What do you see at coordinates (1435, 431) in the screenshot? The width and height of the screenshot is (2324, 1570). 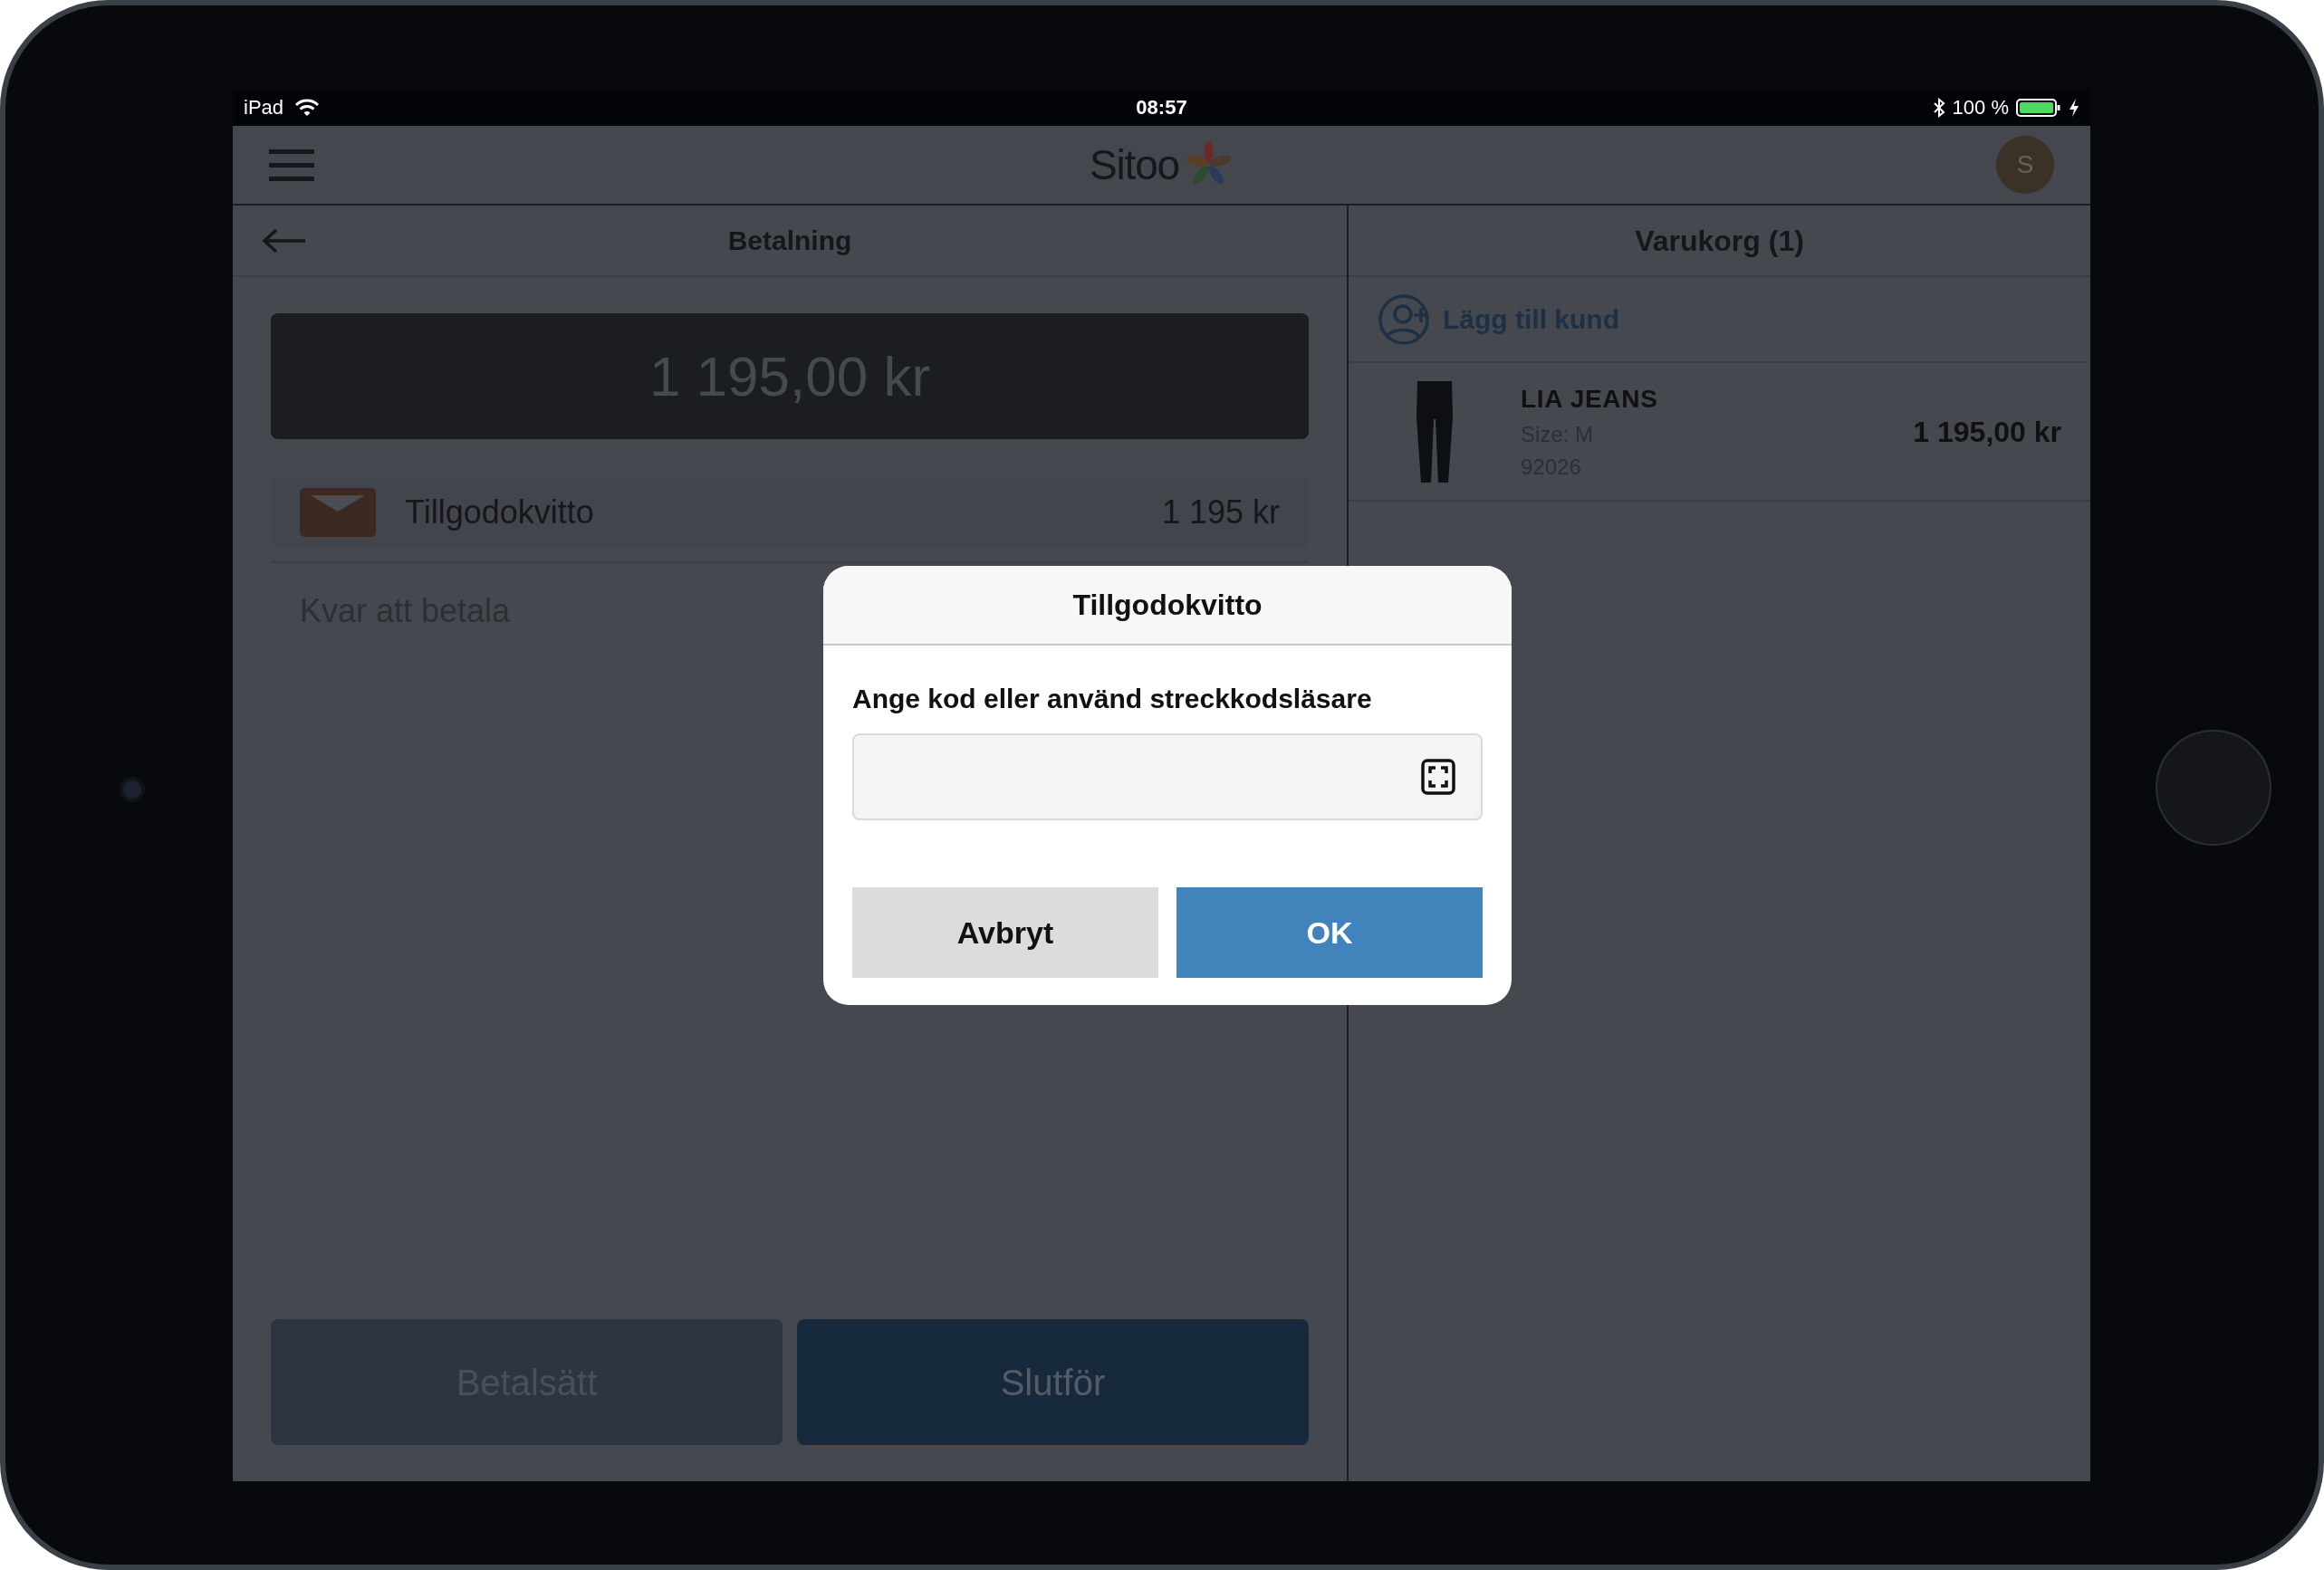 I see `jeans-icon` at bounding box center [1435, 431].